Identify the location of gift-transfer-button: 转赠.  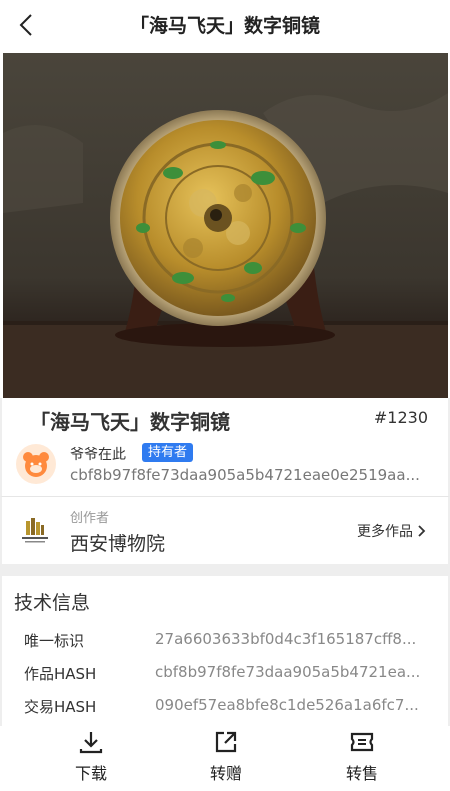
(226, 758).